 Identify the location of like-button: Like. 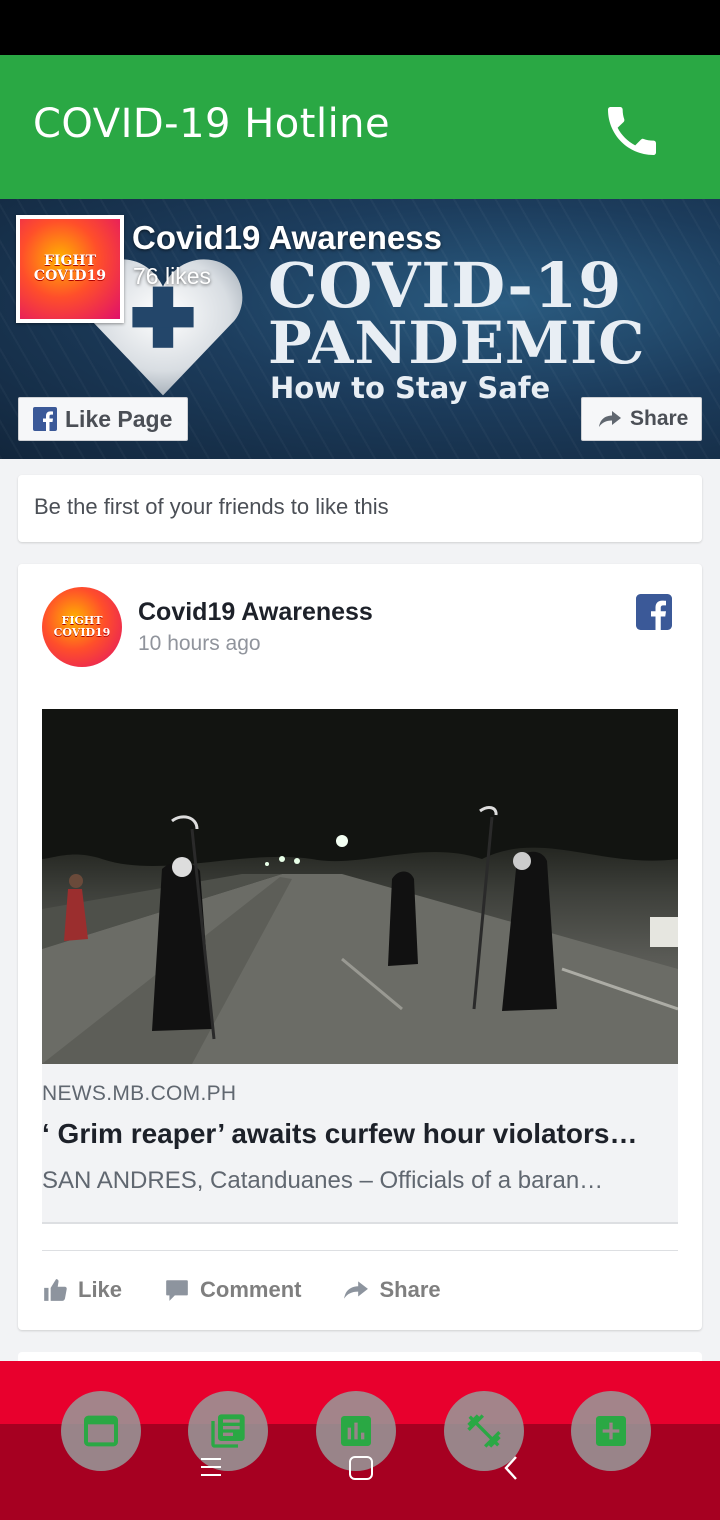
(82, 1290).